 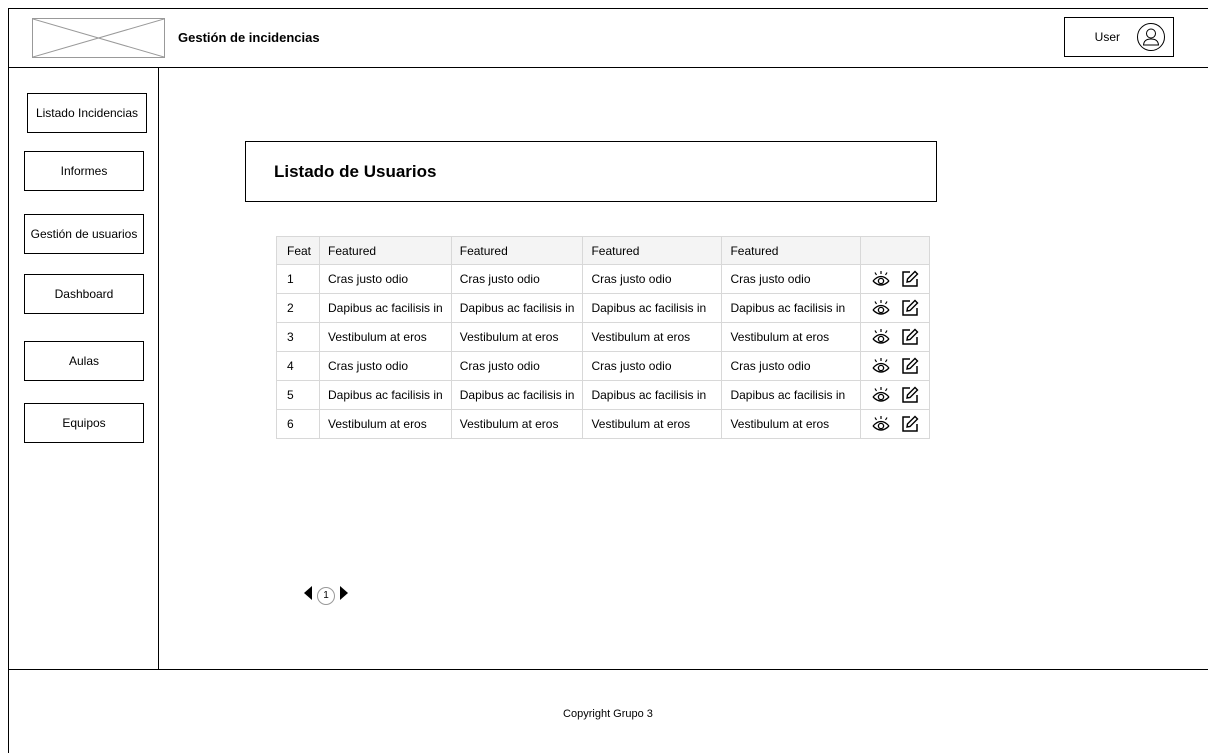 I want to click on user-avatar-icon, so click(x=1151, y=37).